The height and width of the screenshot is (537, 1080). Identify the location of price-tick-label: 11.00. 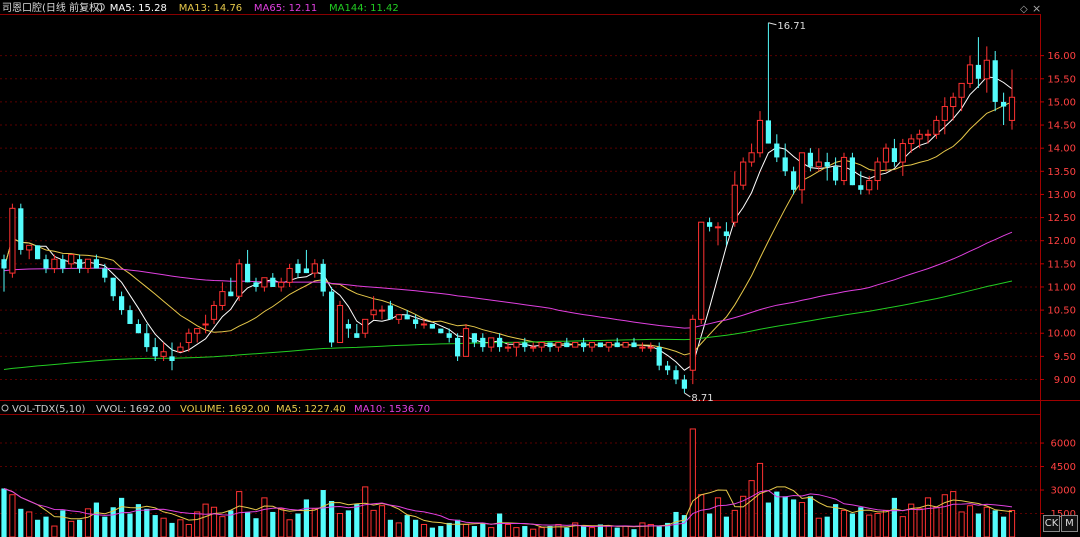
(1061, 287).